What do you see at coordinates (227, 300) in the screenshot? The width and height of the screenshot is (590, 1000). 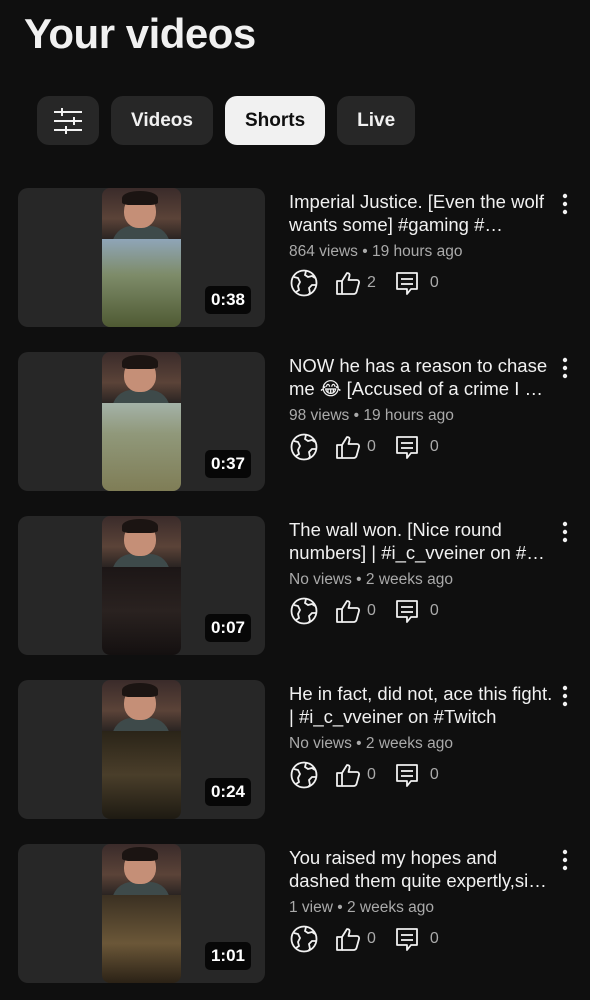 I see `duration-badge: 0:38` at bounding box center [227, 300].